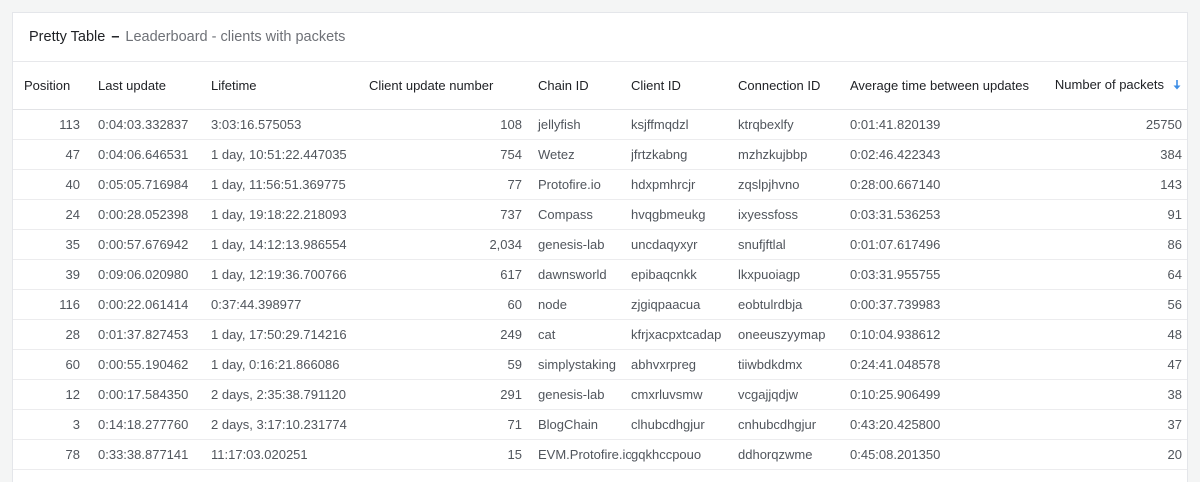 The height and width of the screenshot is (482, 1200). I want to click on cell-position: 60, so click(72, 364).